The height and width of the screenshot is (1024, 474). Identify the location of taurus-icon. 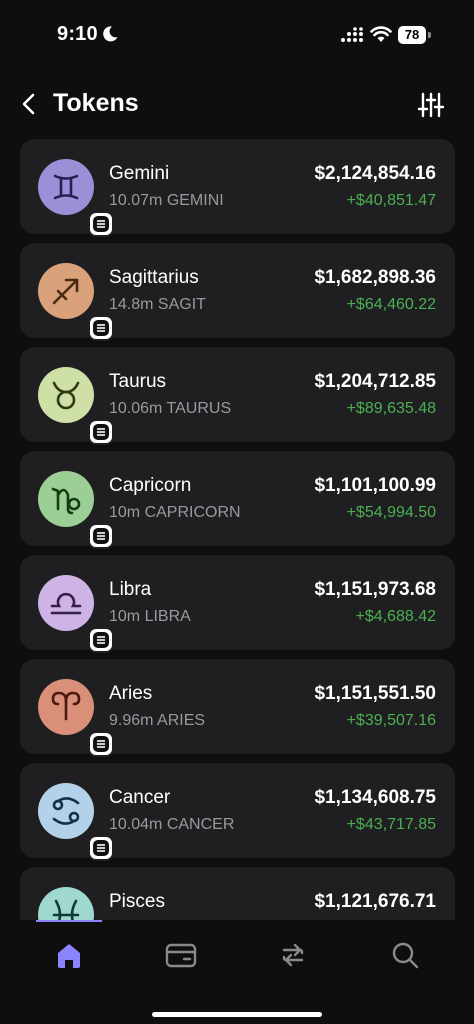
(66, 395).